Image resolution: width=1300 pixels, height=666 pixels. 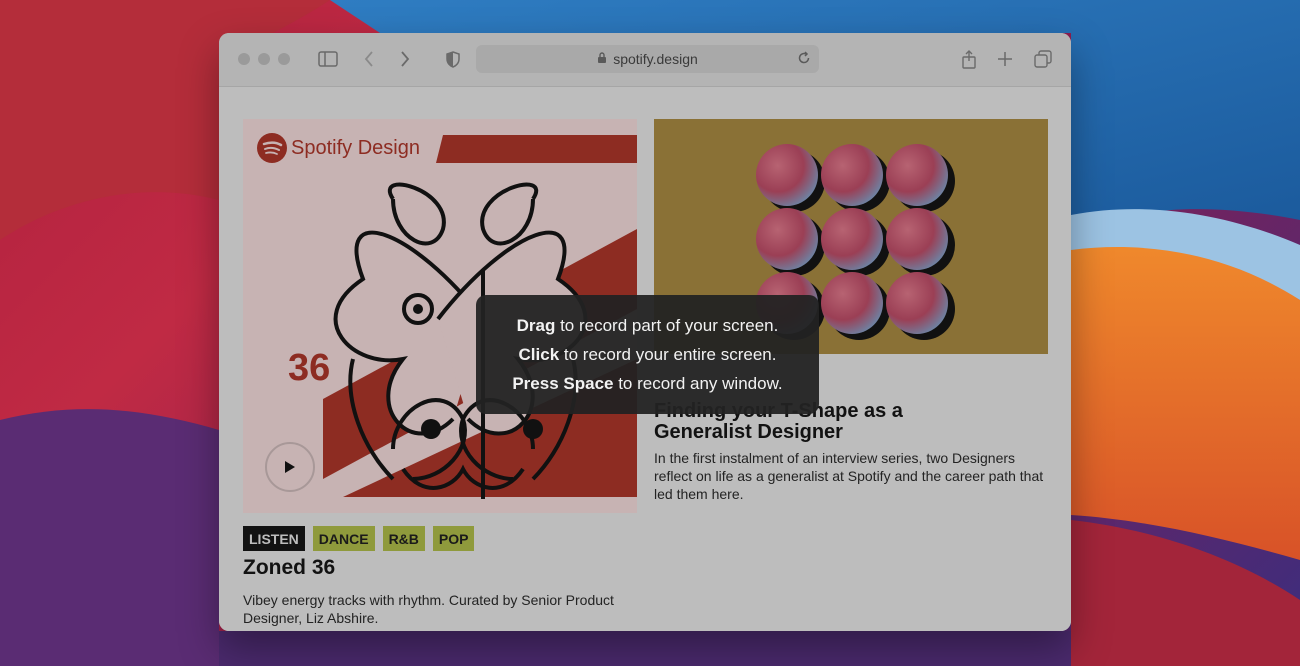 What do you see at coordinates (272, 148) in the screenshot?
I see `spotify-logo-icon` at bounding box center [272, 148].